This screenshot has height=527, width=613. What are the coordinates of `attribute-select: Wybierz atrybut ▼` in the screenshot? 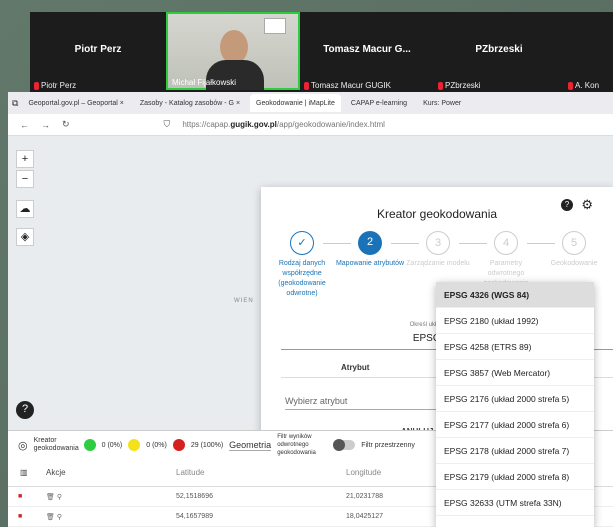 It's located at (365, 403).